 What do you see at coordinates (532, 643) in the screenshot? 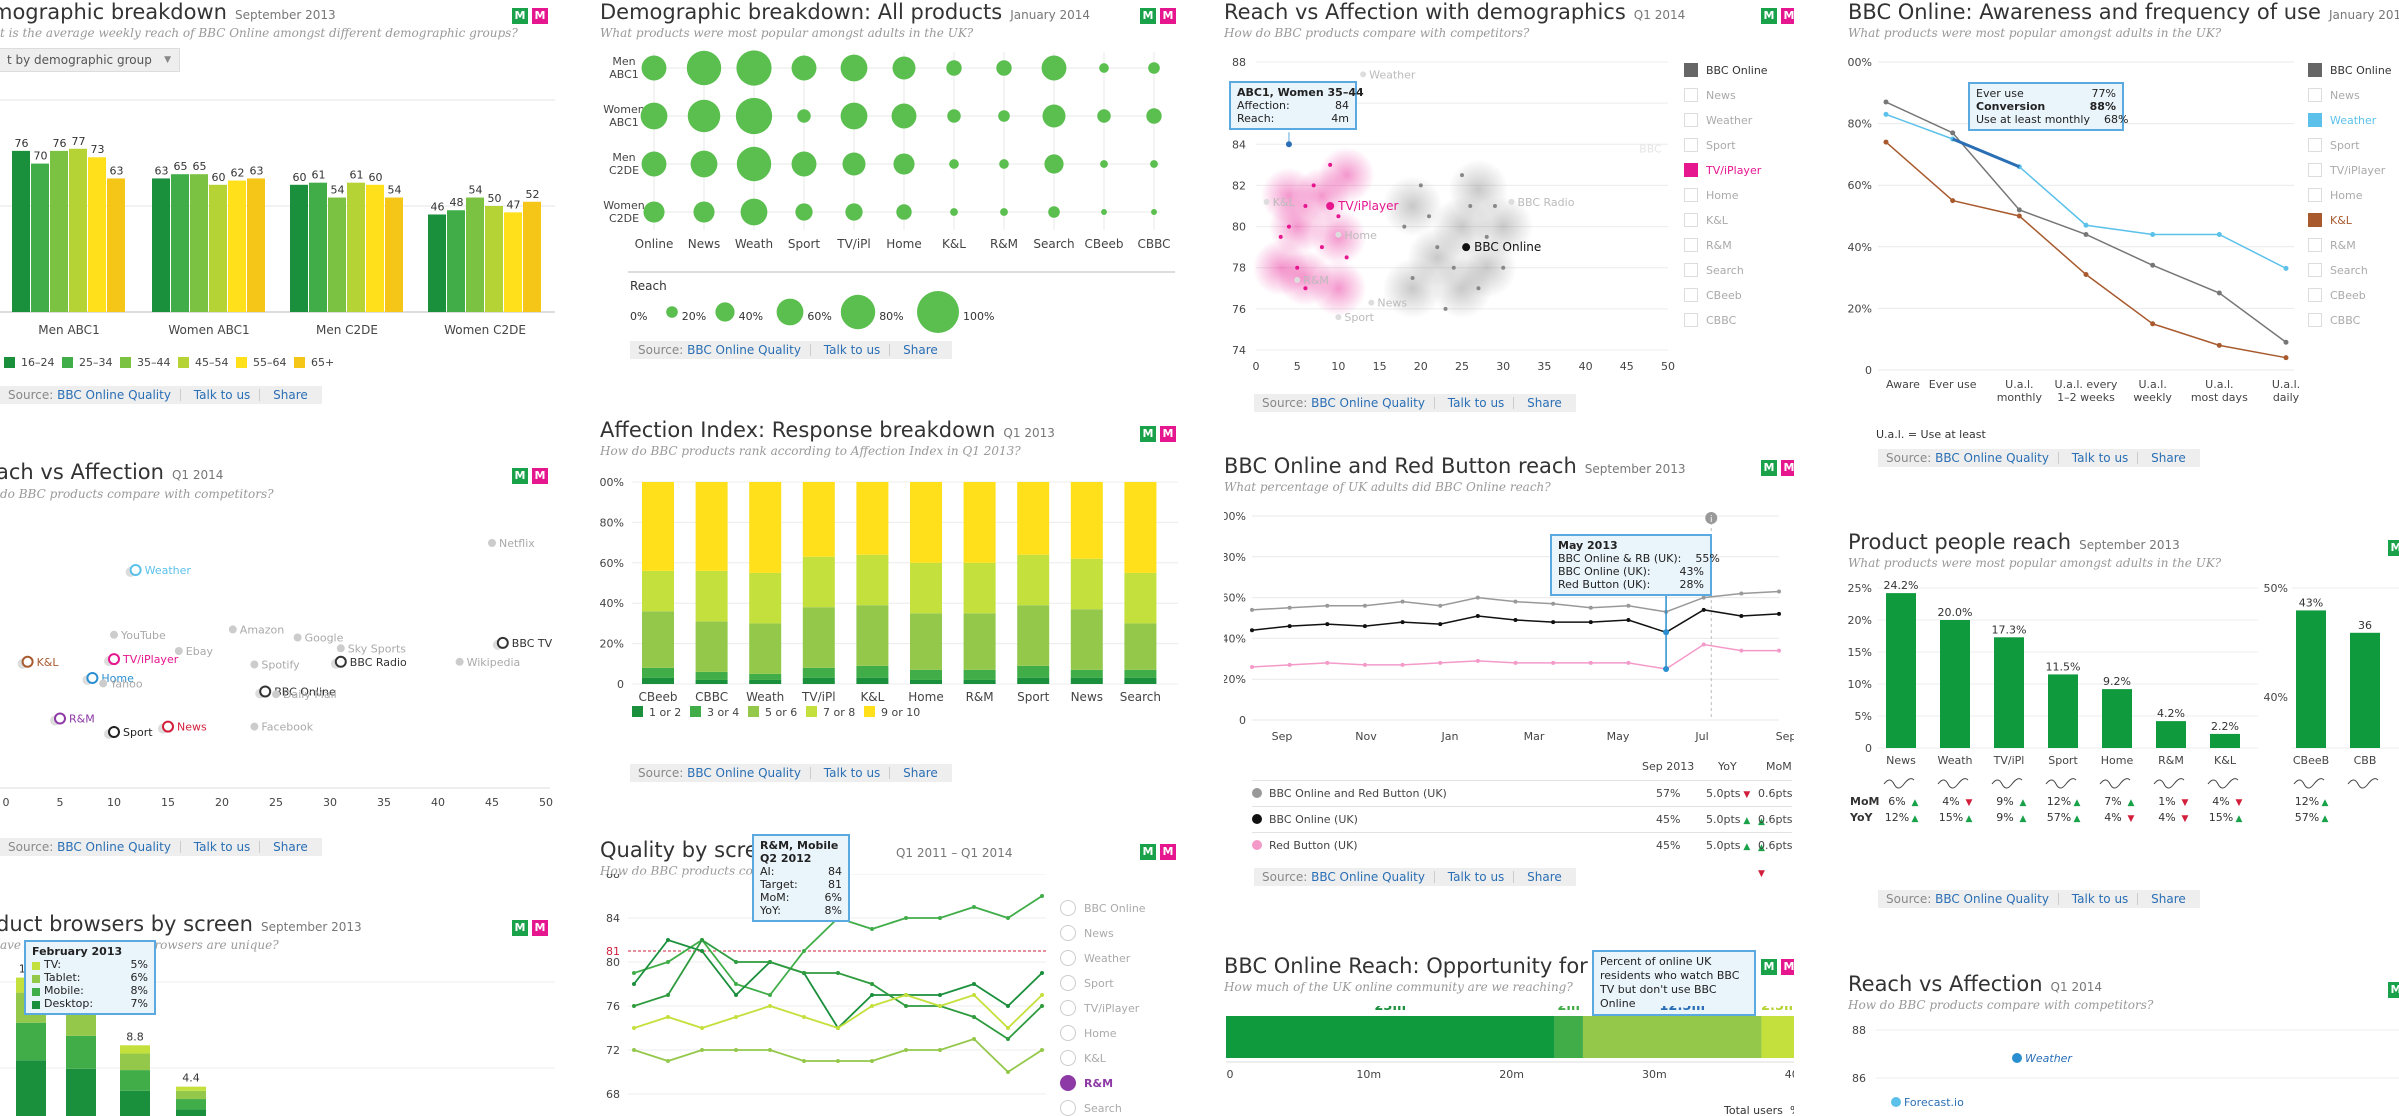
I see `point-label: BBC TV` at bounding box center [532, 643].